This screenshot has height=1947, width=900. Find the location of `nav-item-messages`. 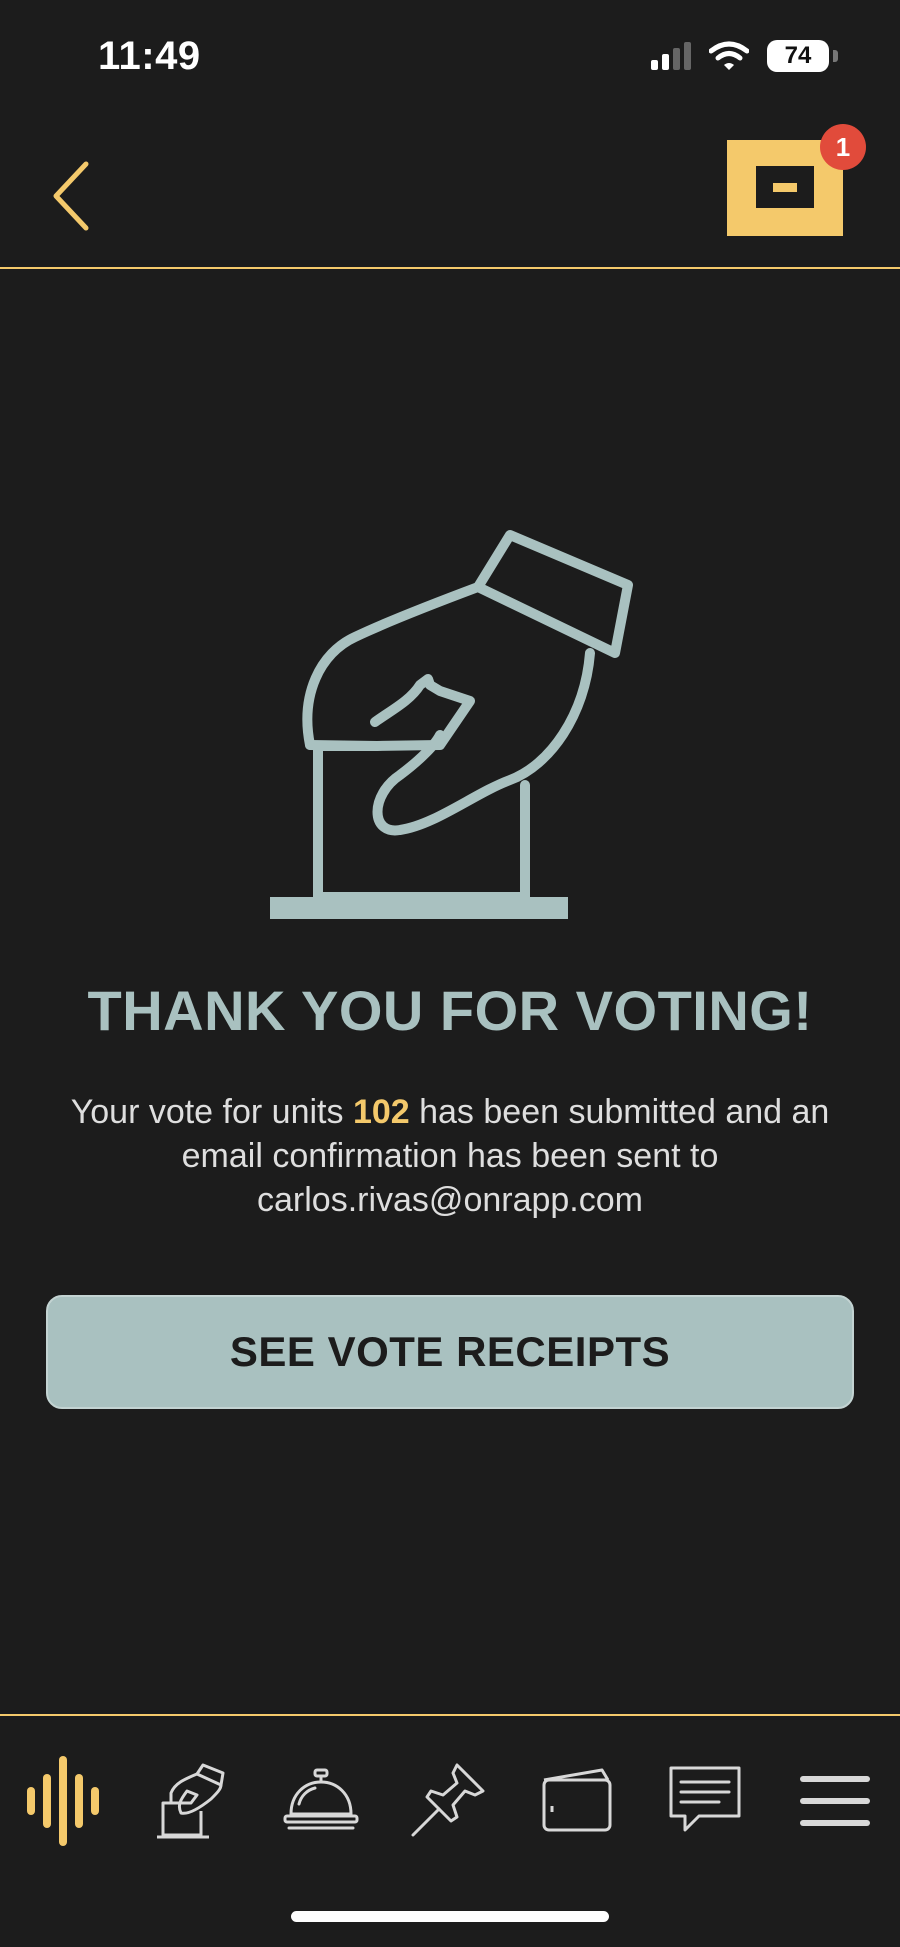

nav-item-messages is located at coordinates (705, 1801).